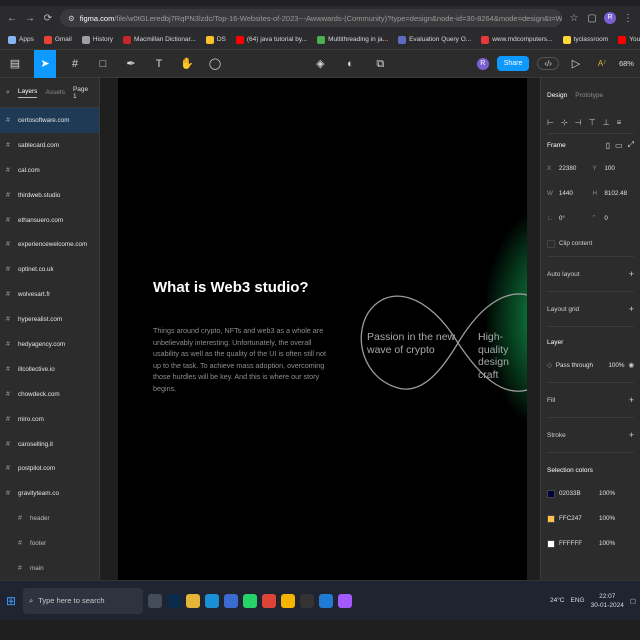  I want to click on shape-tool-icon: □, so click(103, 64).